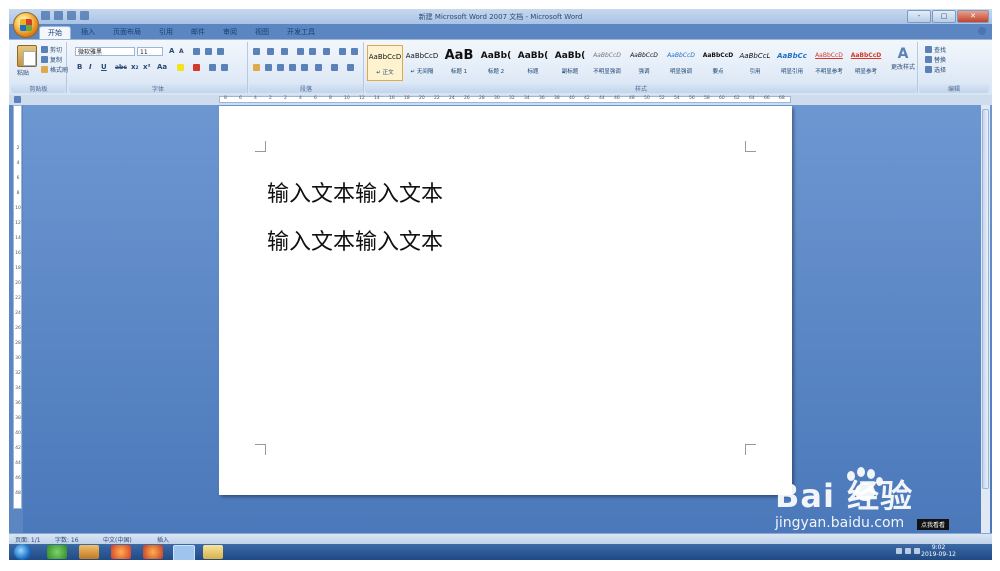 The image size is (1000, 571). I want to click on justify-icon, so click(292, 67).